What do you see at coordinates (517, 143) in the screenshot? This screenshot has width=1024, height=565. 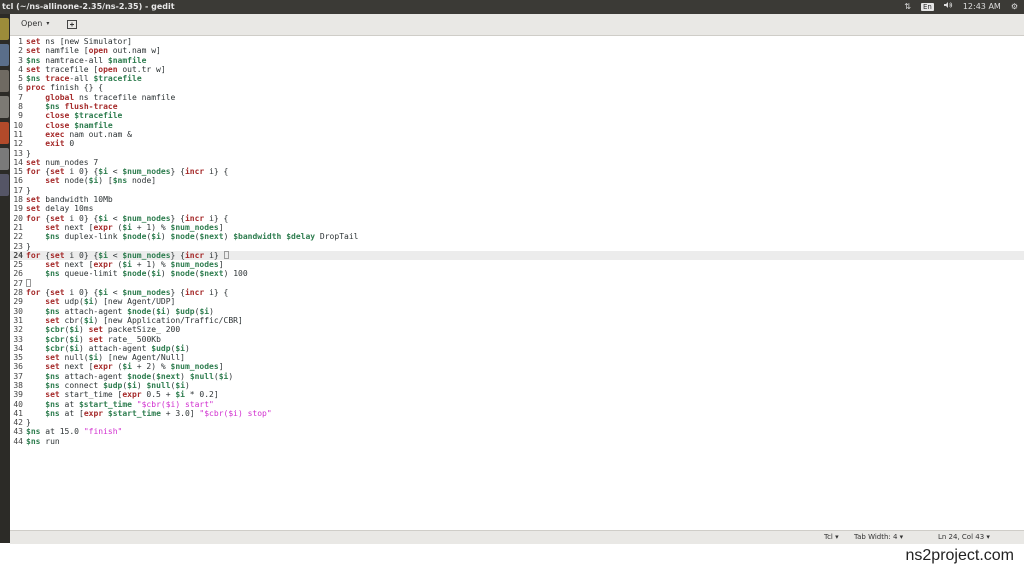 I see `code-line: 12 exit 0` at bounding box center [517, 143].